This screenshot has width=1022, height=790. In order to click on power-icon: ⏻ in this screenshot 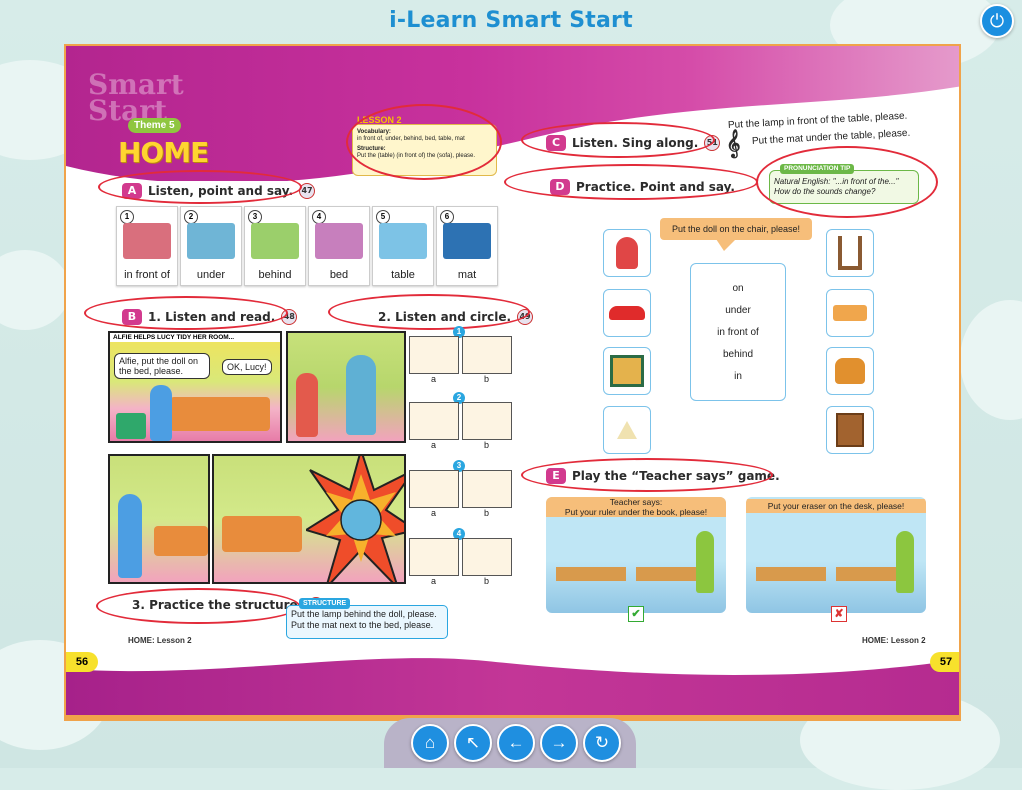, I will do `click(997, 21)`.